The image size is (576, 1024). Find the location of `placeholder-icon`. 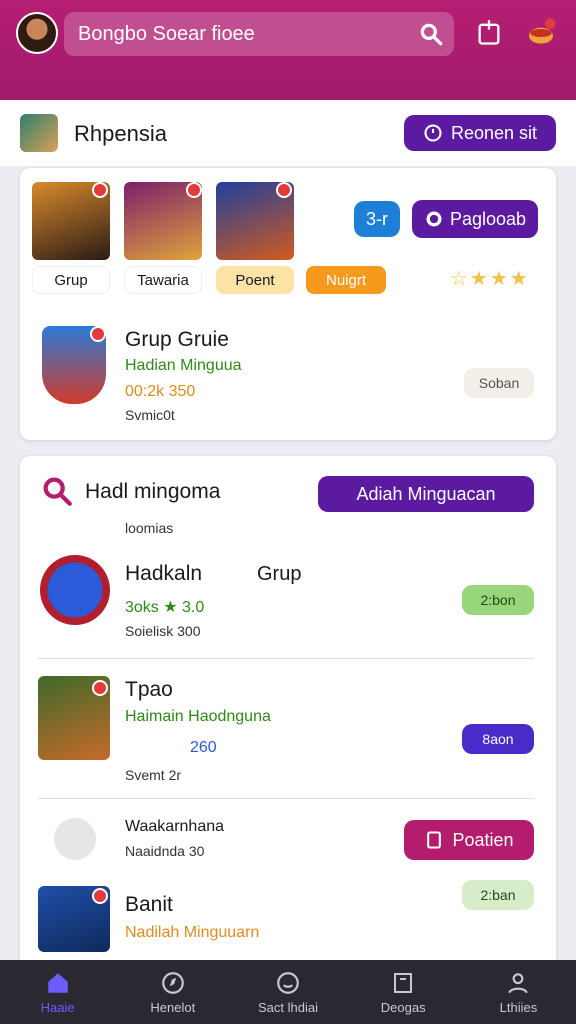

placeholder-icon is located at coordinates (75, 839).